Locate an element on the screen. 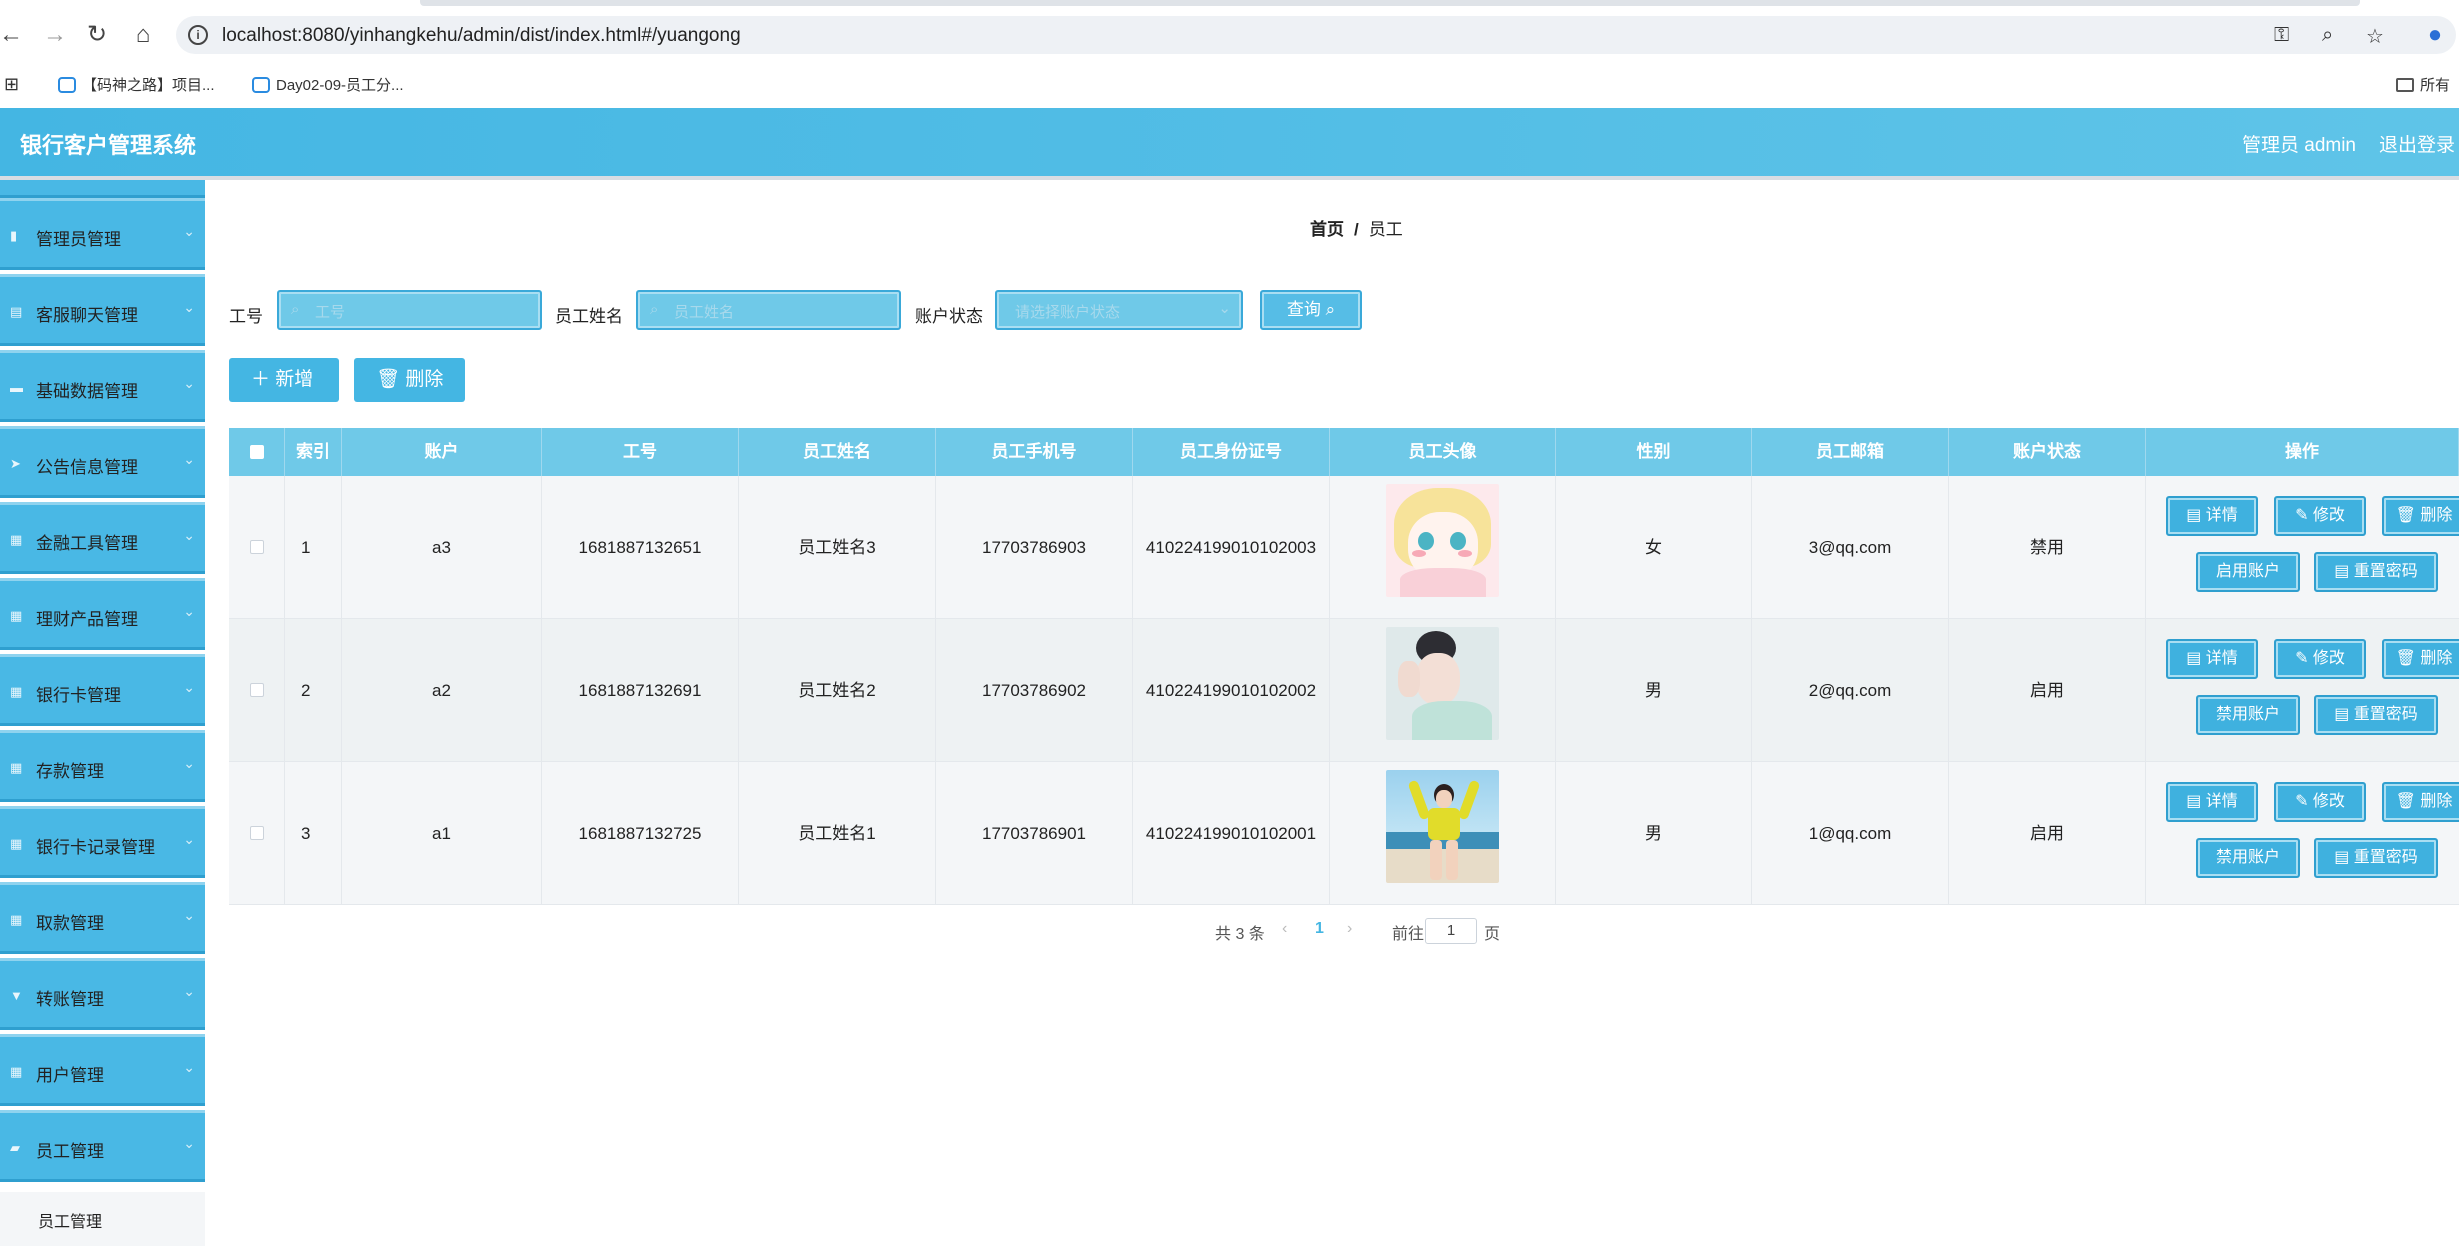 The width and height of the screenshot is (2459, 1246). logout-link: 退出登录 is located at coordinates (2417, 143).